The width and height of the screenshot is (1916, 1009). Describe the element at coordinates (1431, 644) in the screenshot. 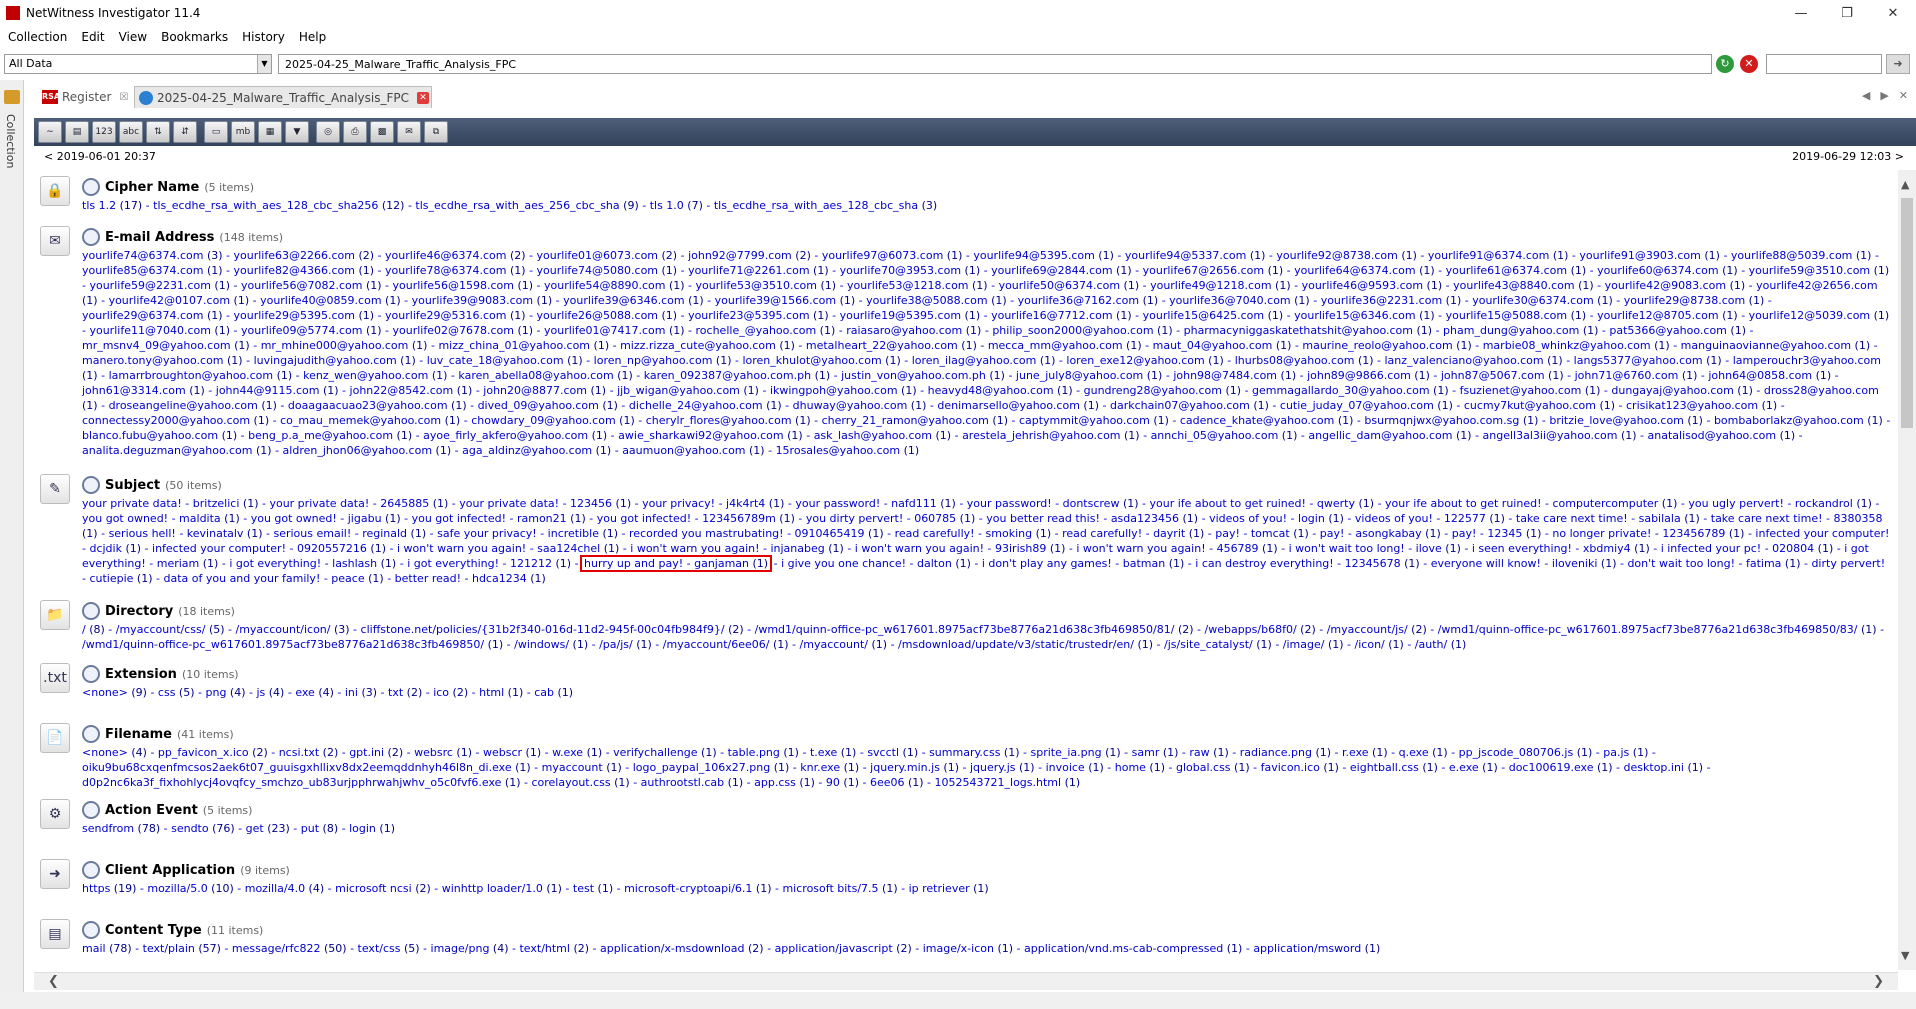

I see `meta-value-text: /auth/` at that location.